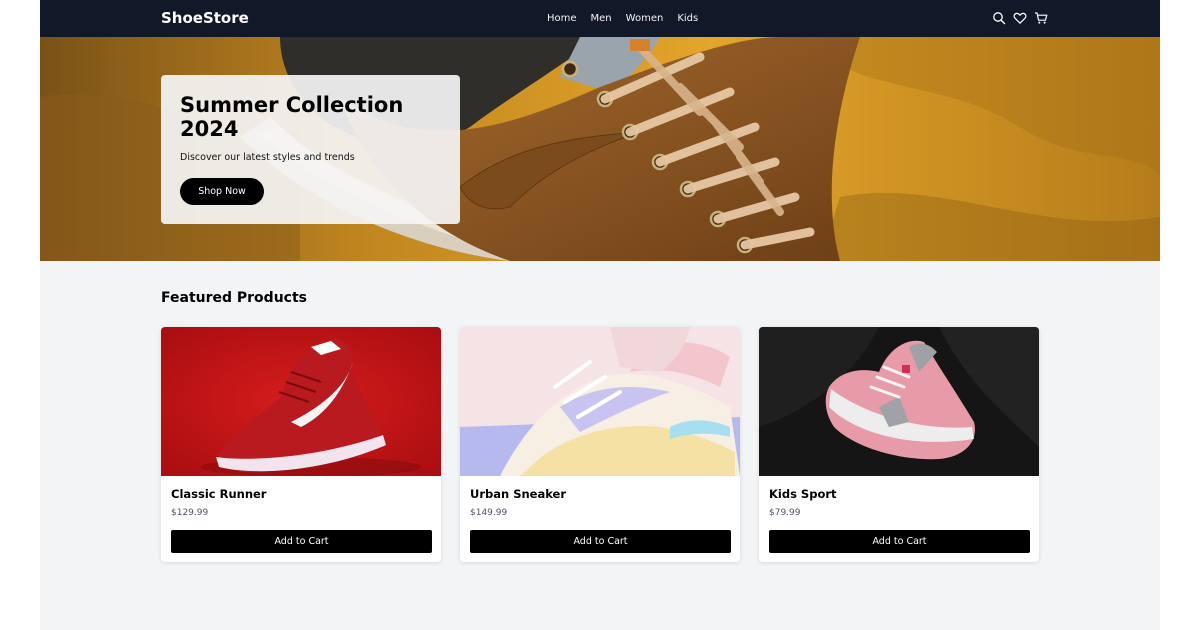 This screenshot has width=1200, height=630. What do you see at coordinates (489, 513) in the screenshot?
I see `product-price: $149.99` at bounding box center [489, 513].